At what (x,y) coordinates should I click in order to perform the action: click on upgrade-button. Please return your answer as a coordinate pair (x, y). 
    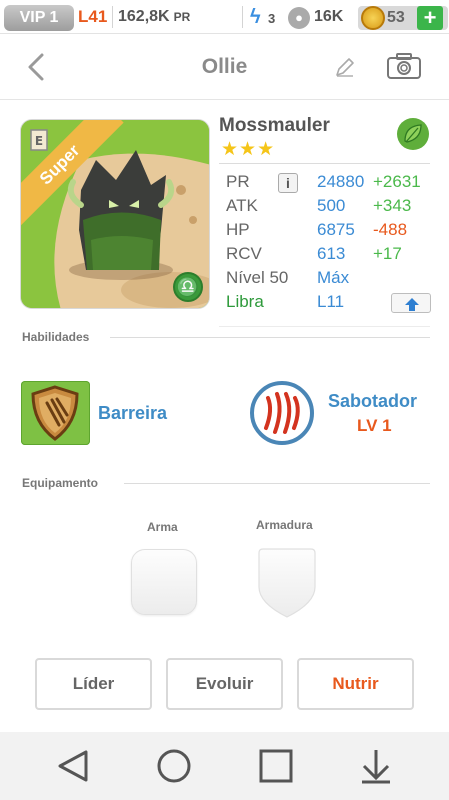
    Looking at the image, I should click on (411, 303).